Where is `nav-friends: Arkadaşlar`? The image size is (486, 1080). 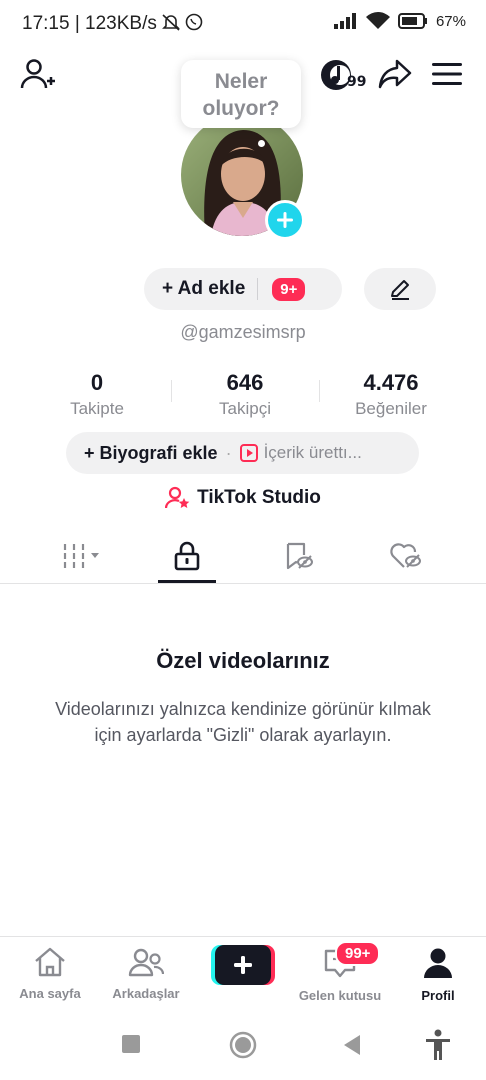 nav-friends: Arkadaşlar is located at coordinates (146, 974).